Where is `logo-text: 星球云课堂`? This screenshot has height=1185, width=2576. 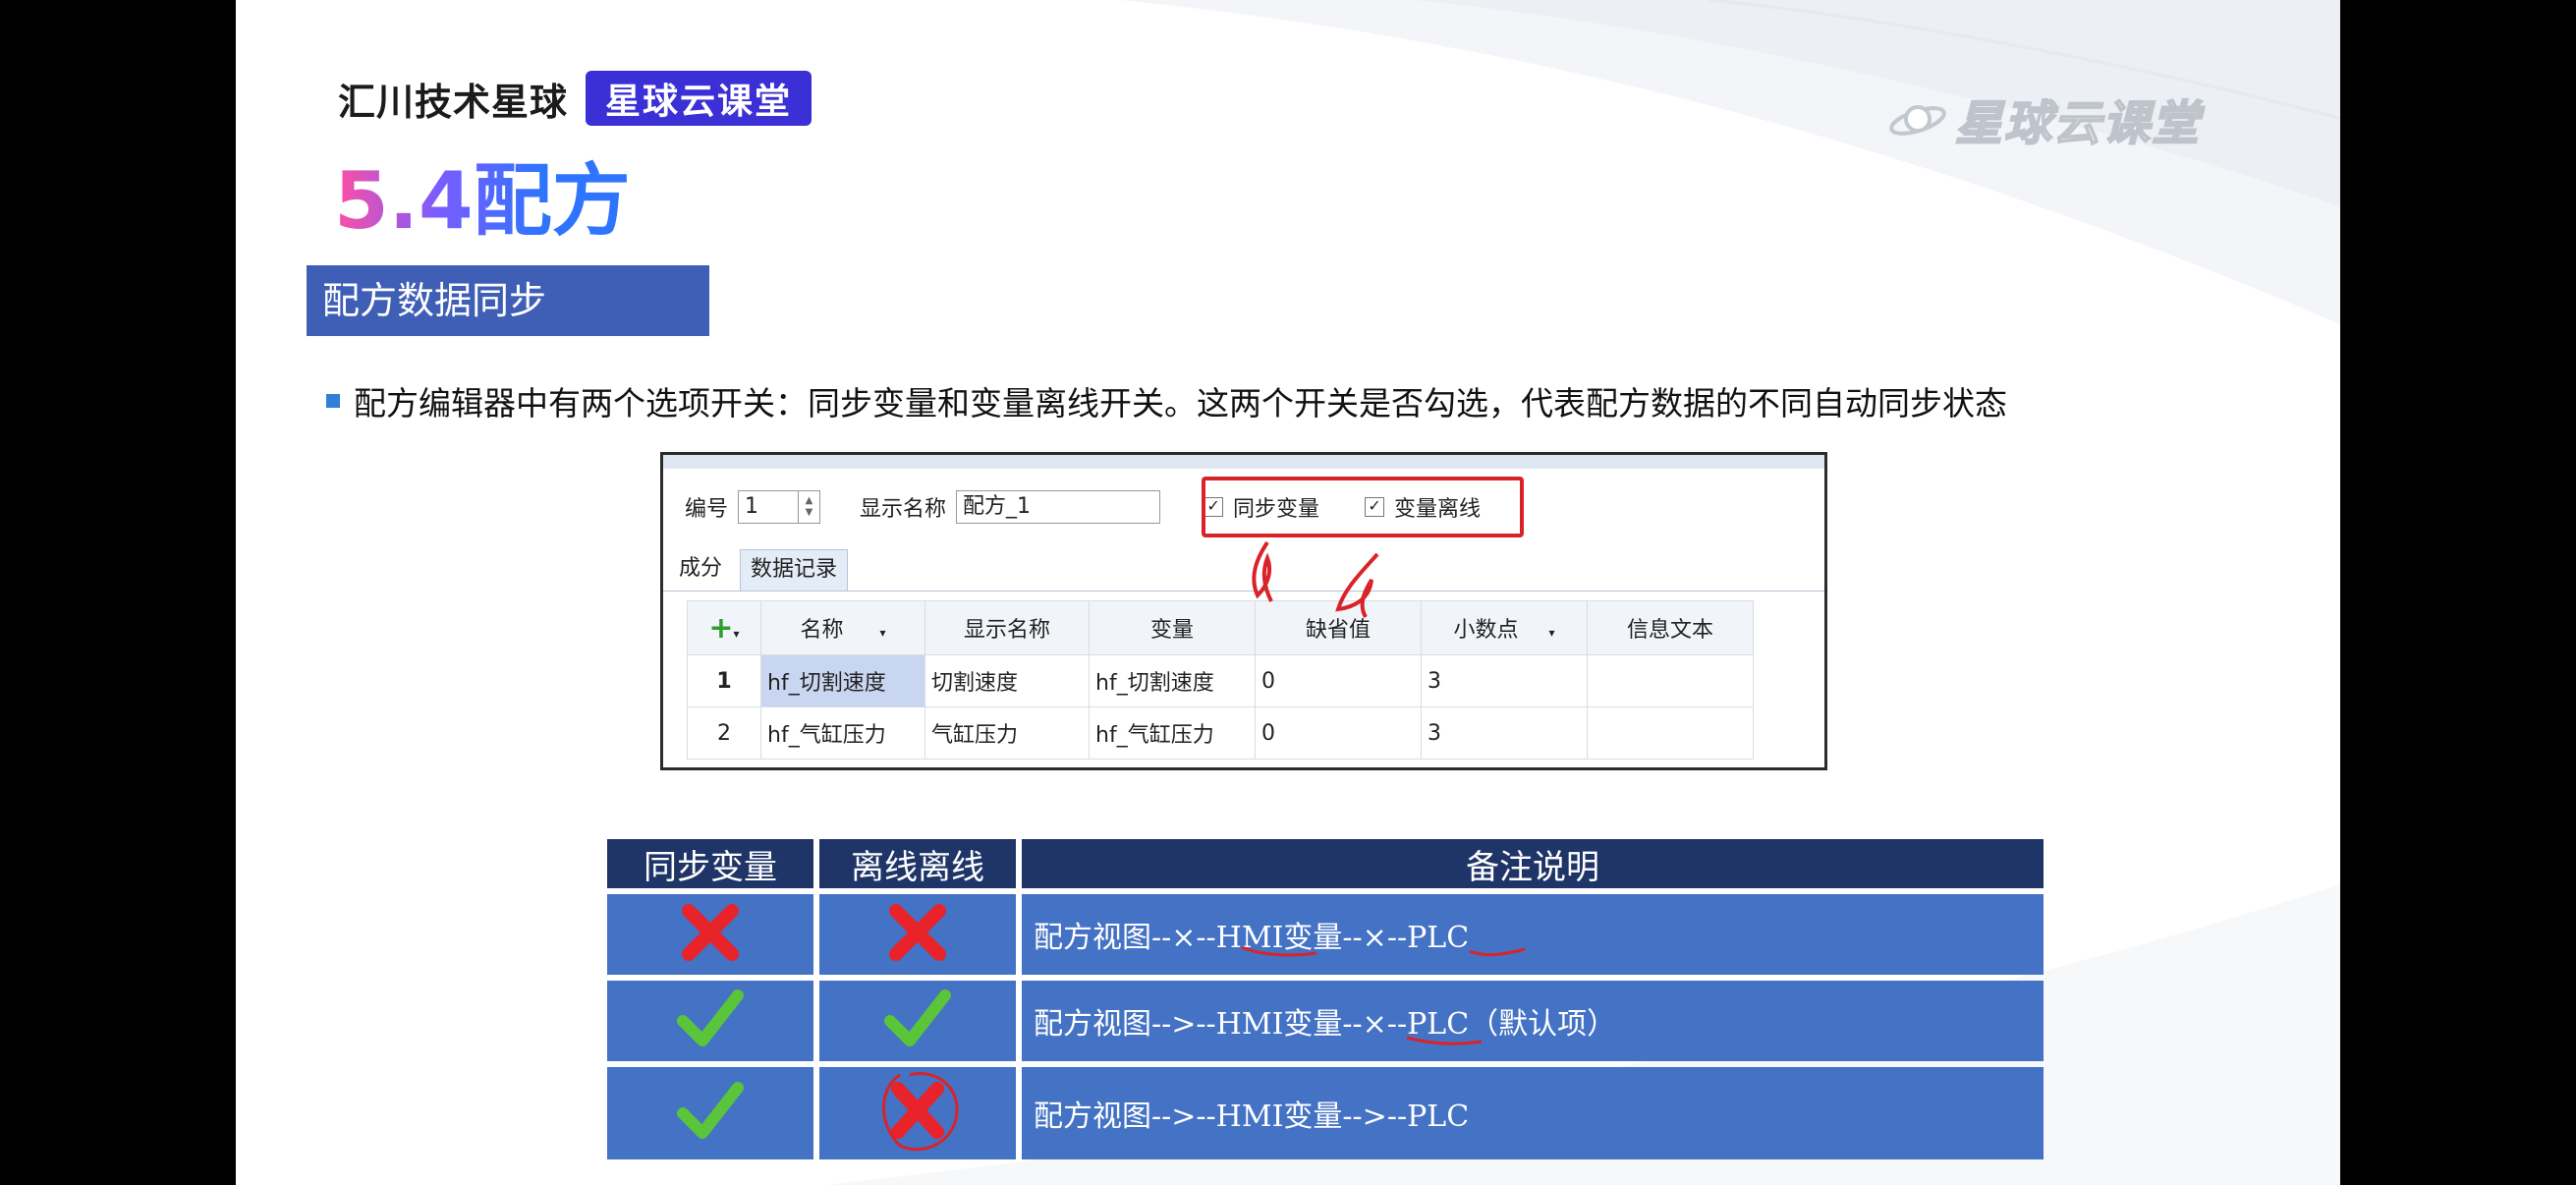
logo-text: 星球云课堂 is located at coordinates (2078, 124).